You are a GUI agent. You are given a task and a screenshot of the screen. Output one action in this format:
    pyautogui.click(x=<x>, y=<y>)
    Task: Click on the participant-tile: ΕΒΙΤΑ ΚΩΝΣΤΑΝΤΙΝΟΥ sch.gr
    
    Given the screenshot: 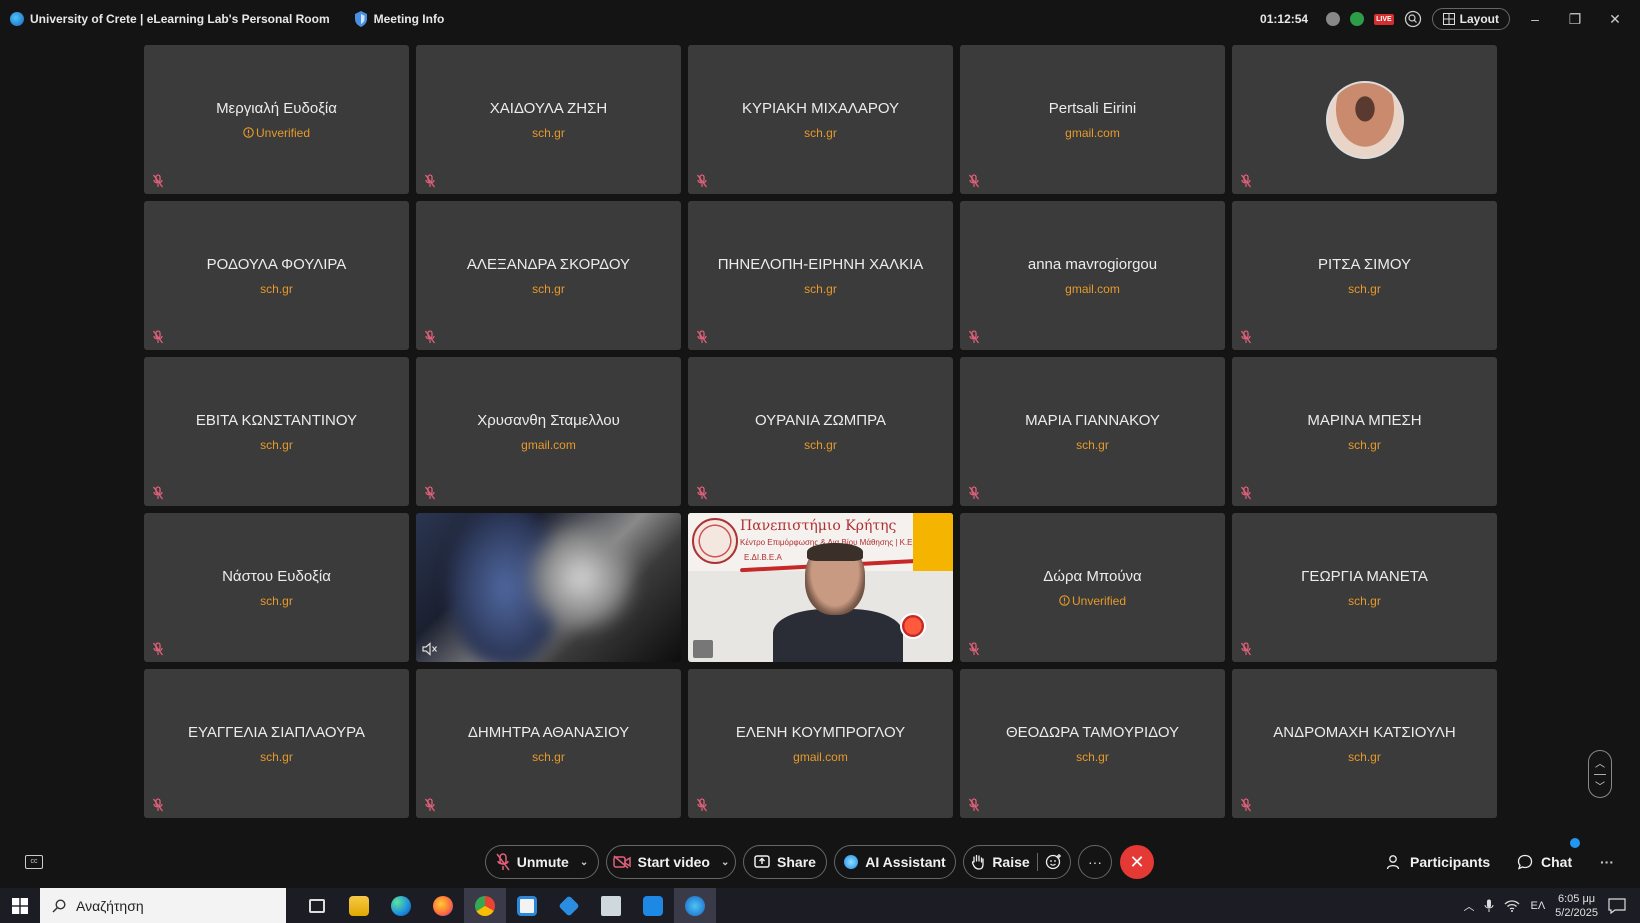 What is the action you would take?
    pyautogui.click(x=276, y=431)
    